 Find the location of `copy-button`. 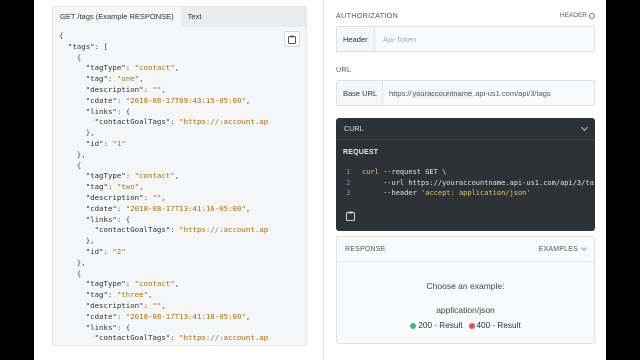

copy-button is located at coordinates (292, 39).